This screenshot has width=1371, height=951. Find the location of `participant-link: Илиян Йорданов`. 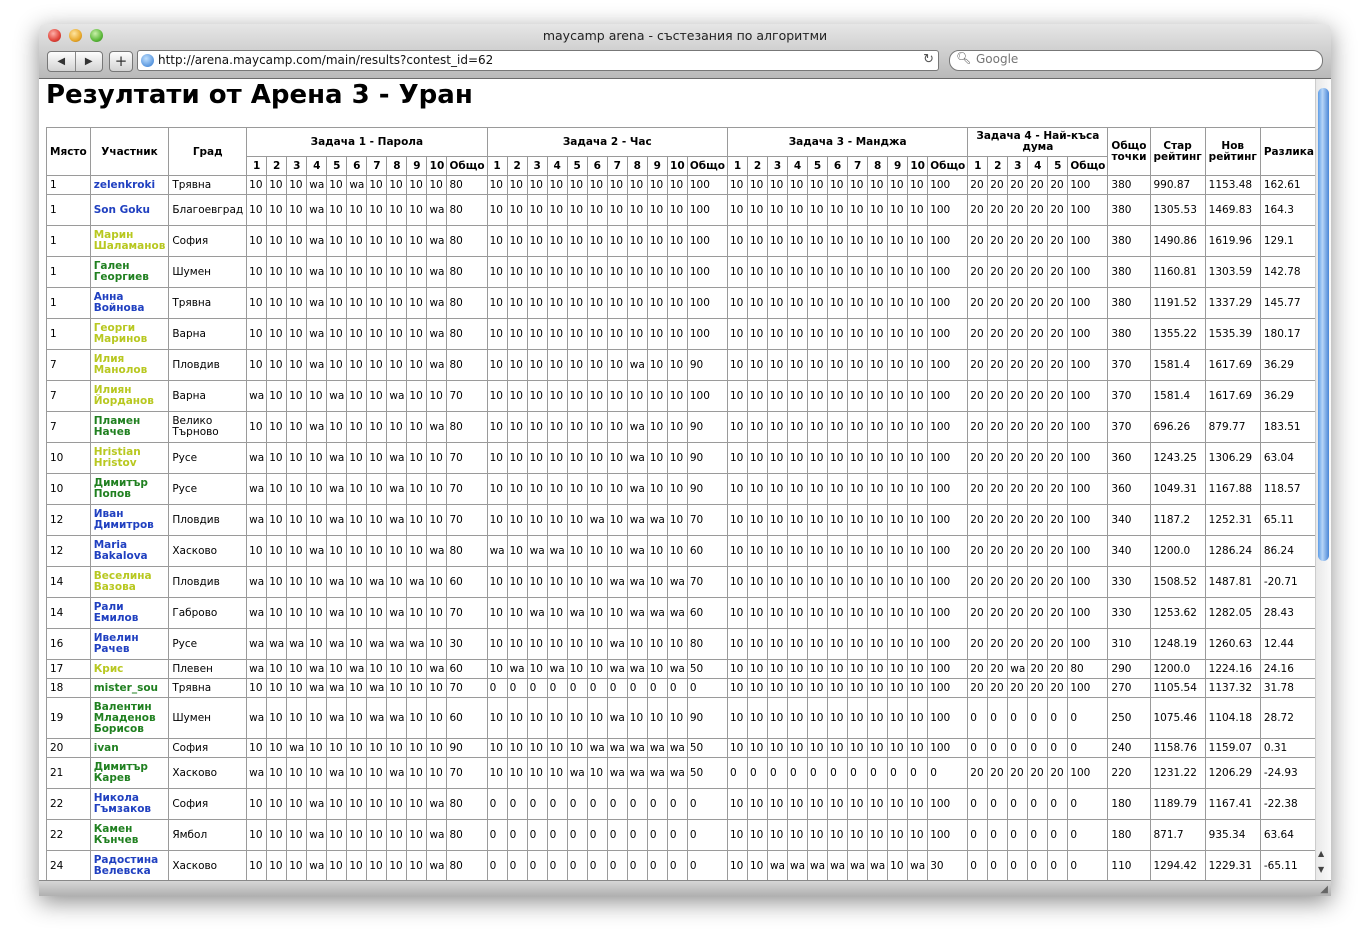

participant-link: Илиян Йорданов is located at coordinates (129, 396).